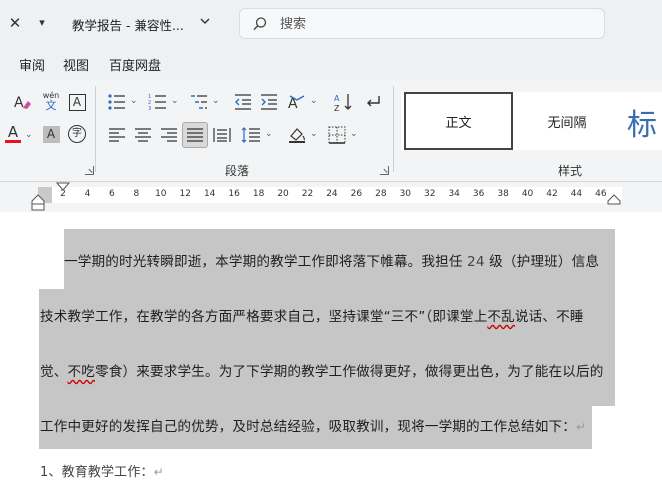 The width and height of the screenshot is (662, 497). I want to click on ruler-tick-label: 34, so click(454, 194).